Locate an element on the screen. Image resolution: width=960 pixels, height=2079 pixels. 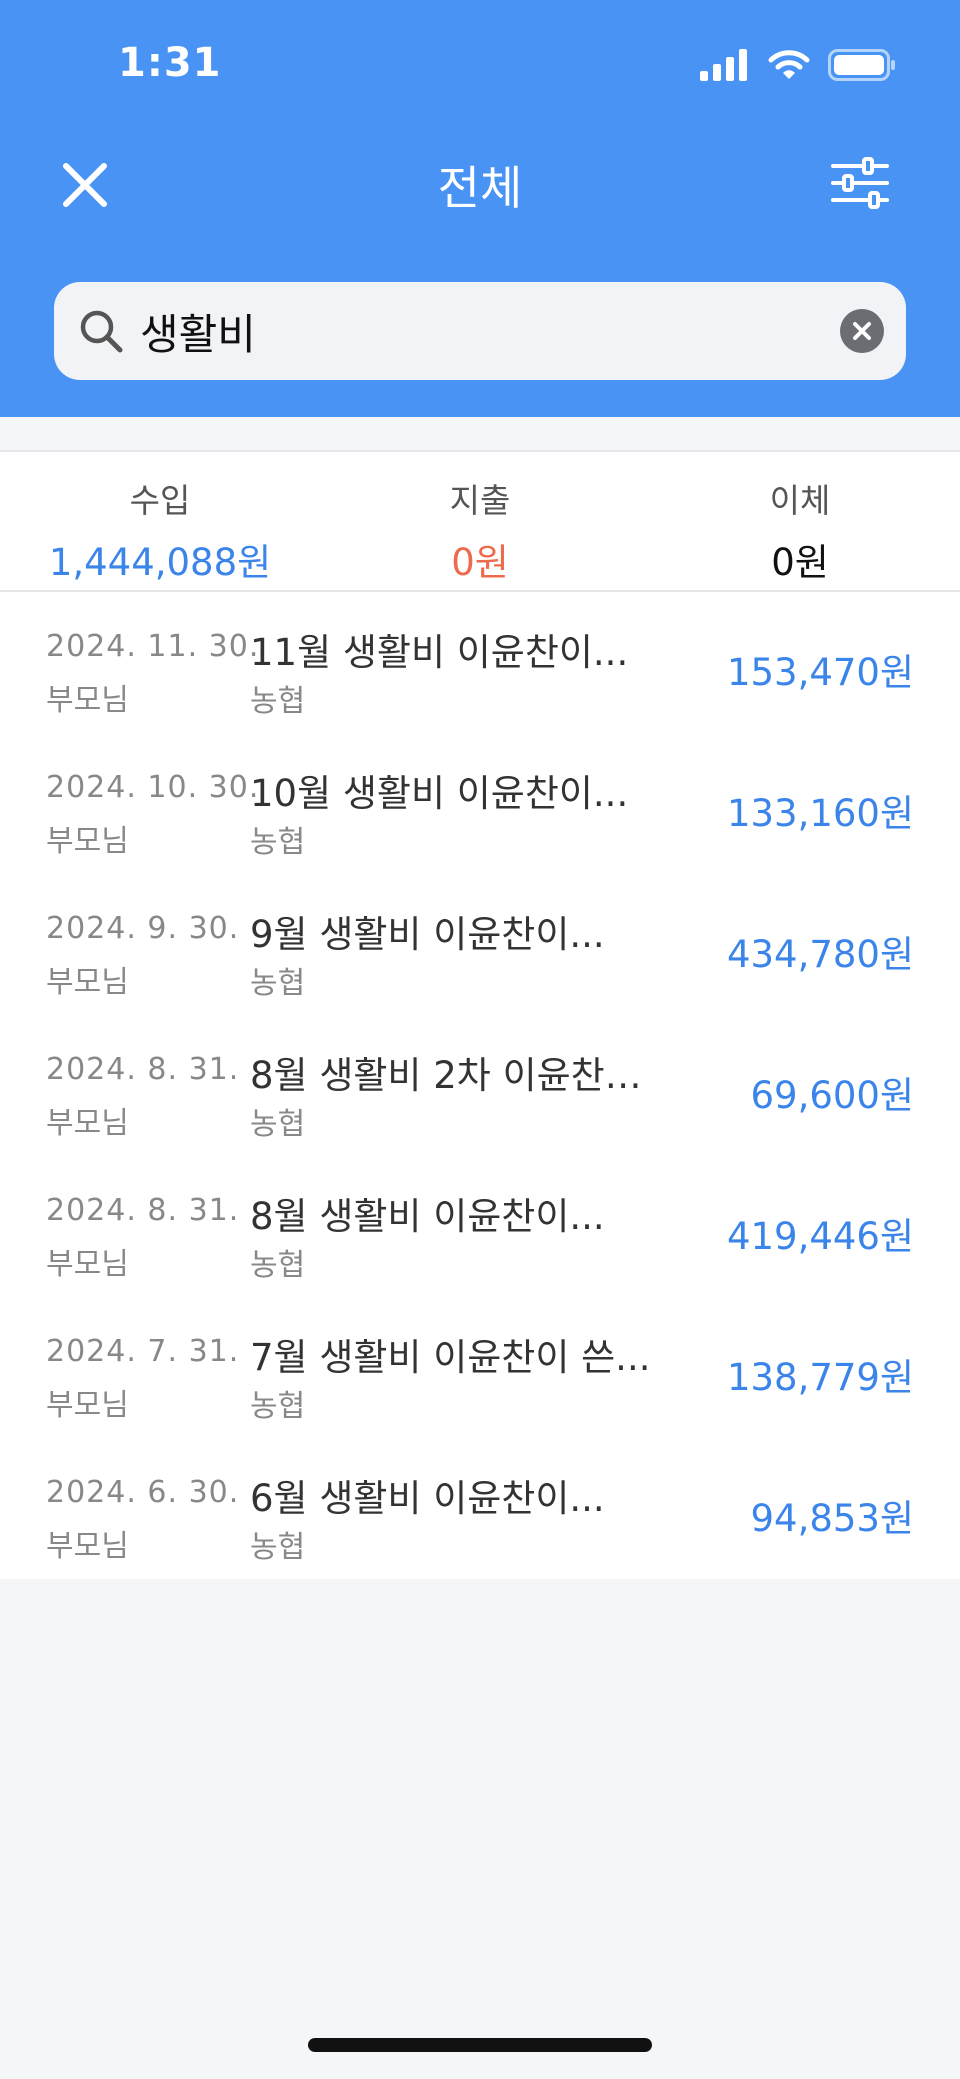
transfer-label: 이체 is located at coordinates (800, 500).